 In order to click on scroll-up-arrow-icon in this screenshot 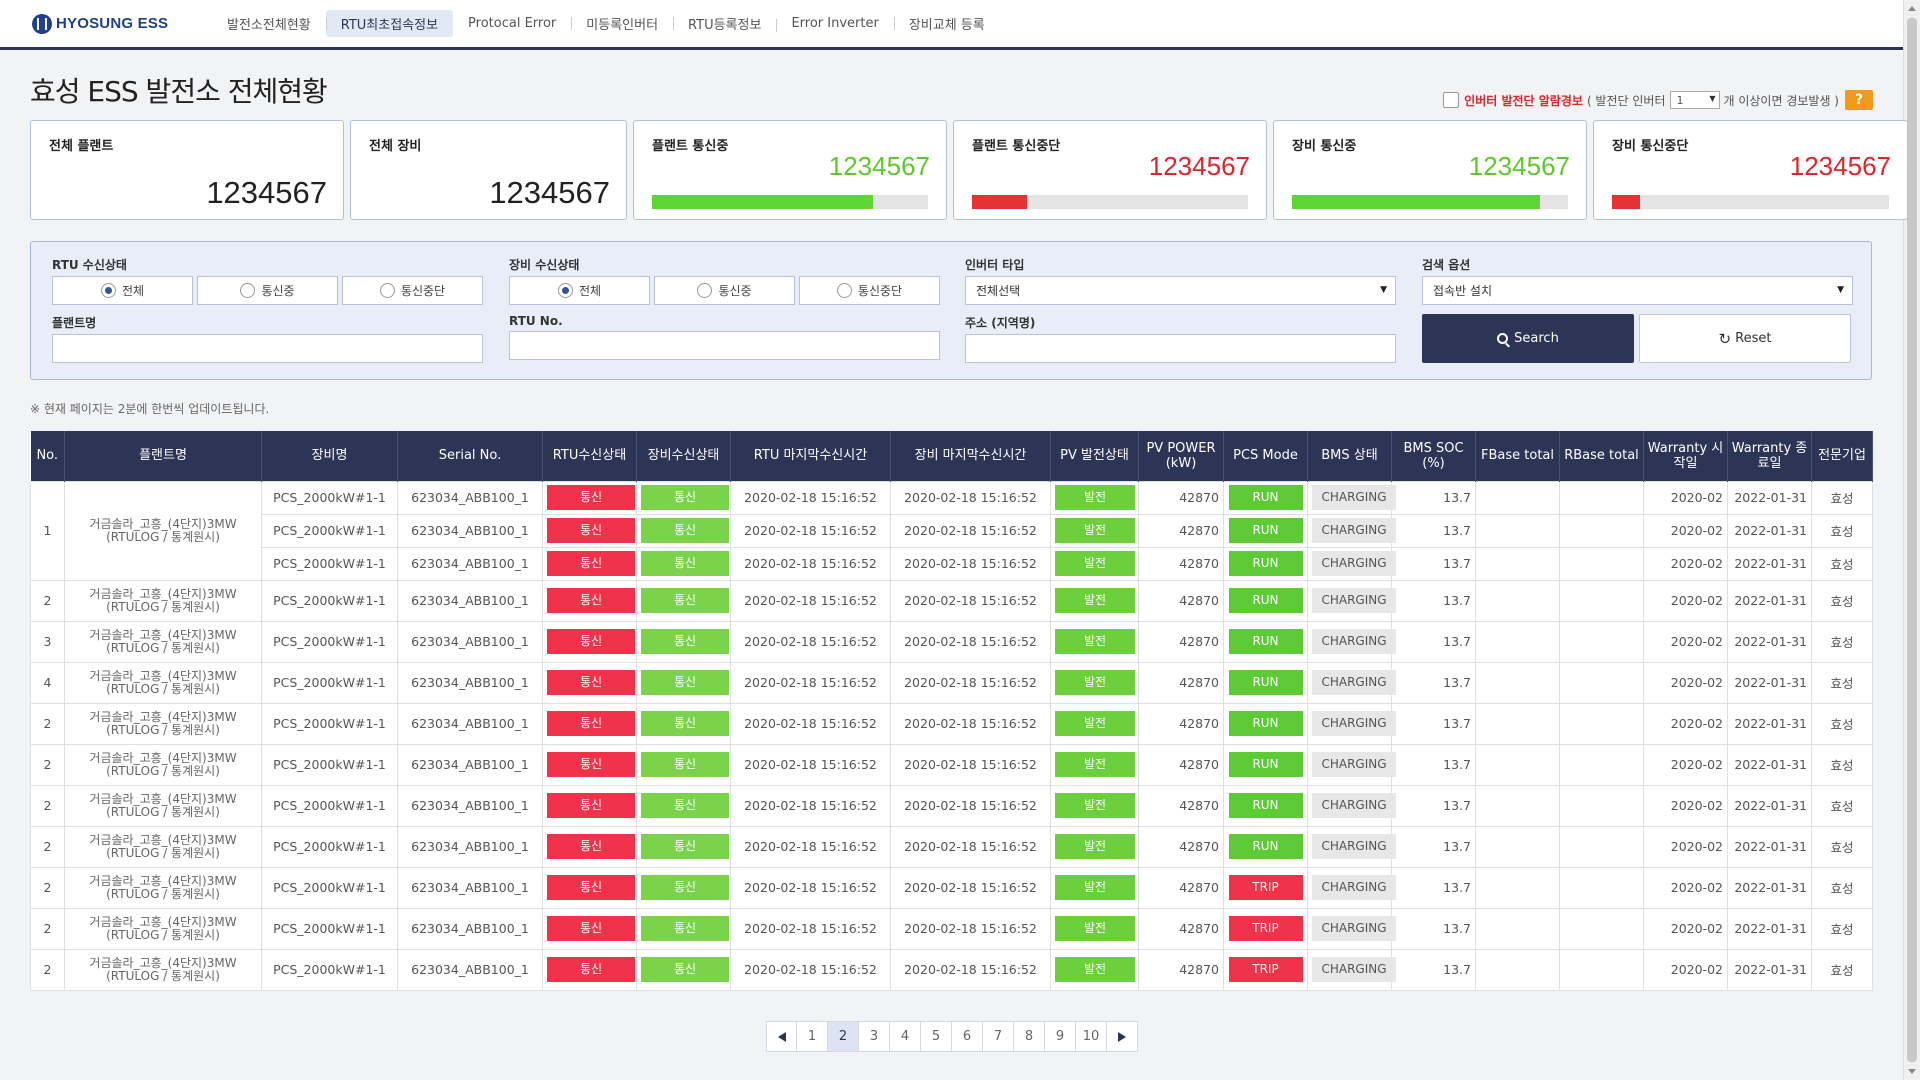, I will do `click(1912, 8)`.